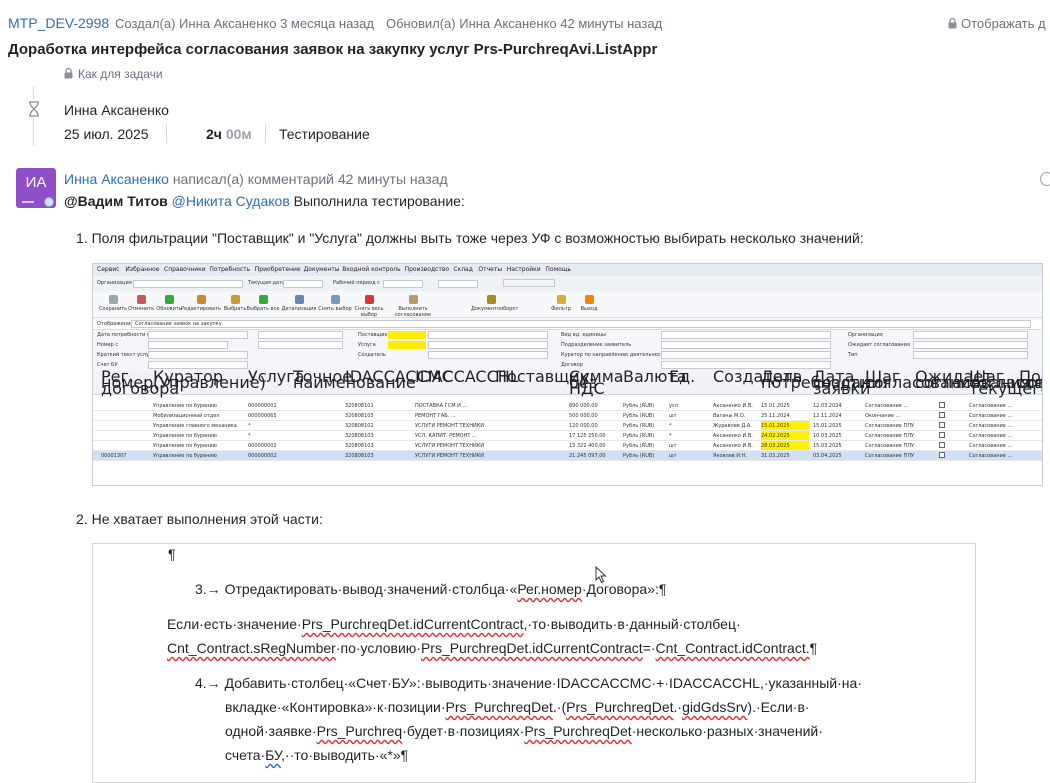 This screenshot has width=1050, height=783. What do you see at coordinates (230, 269) in the screenshot?
I see `app-menu-item: Потребность` at bounding box center [230, 269].